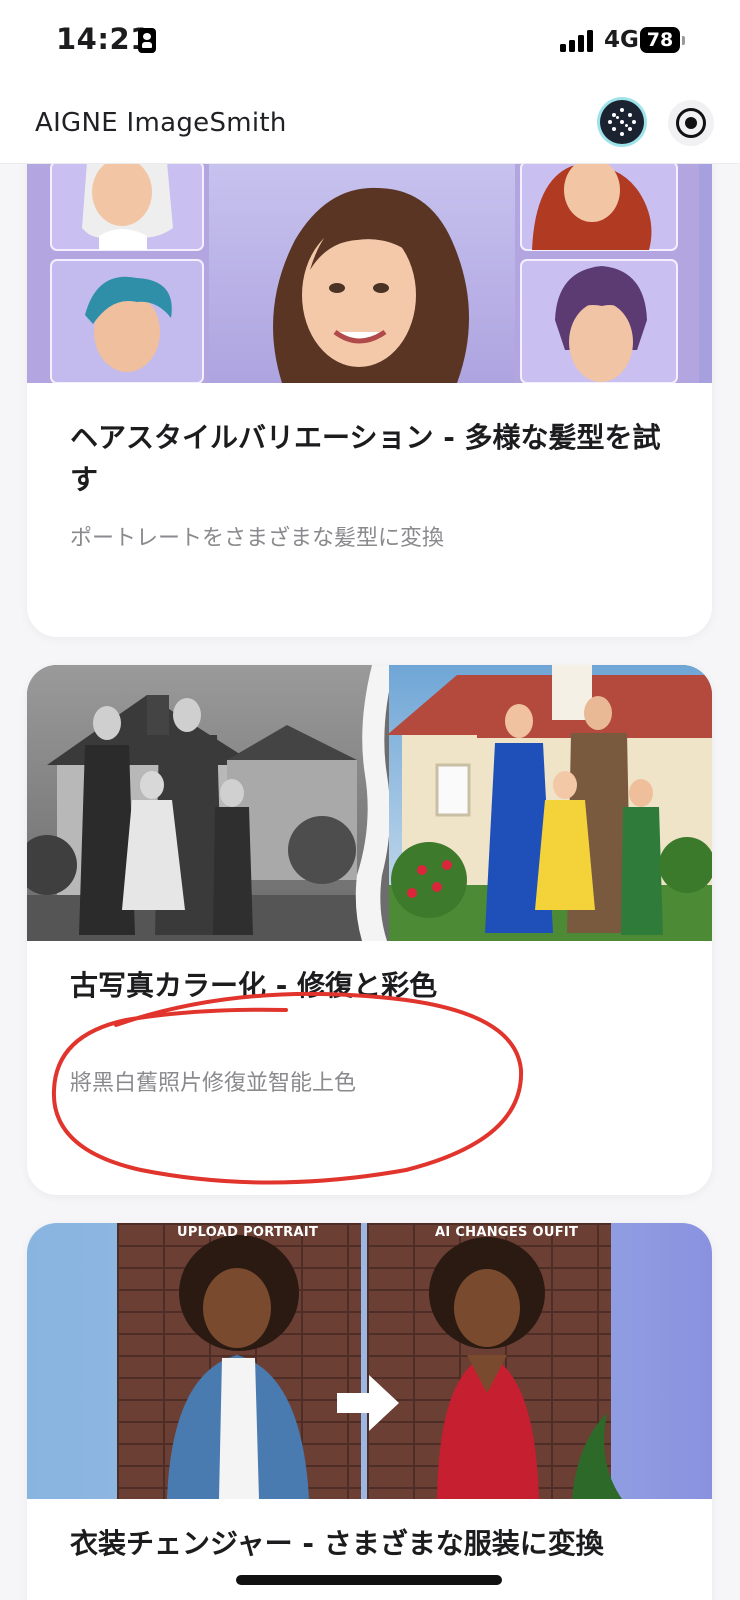 The image size is (740, 1600). Describe the element at coordinates (622, 122) in the screenshot. I see `aigne-logo-icon` at that location.